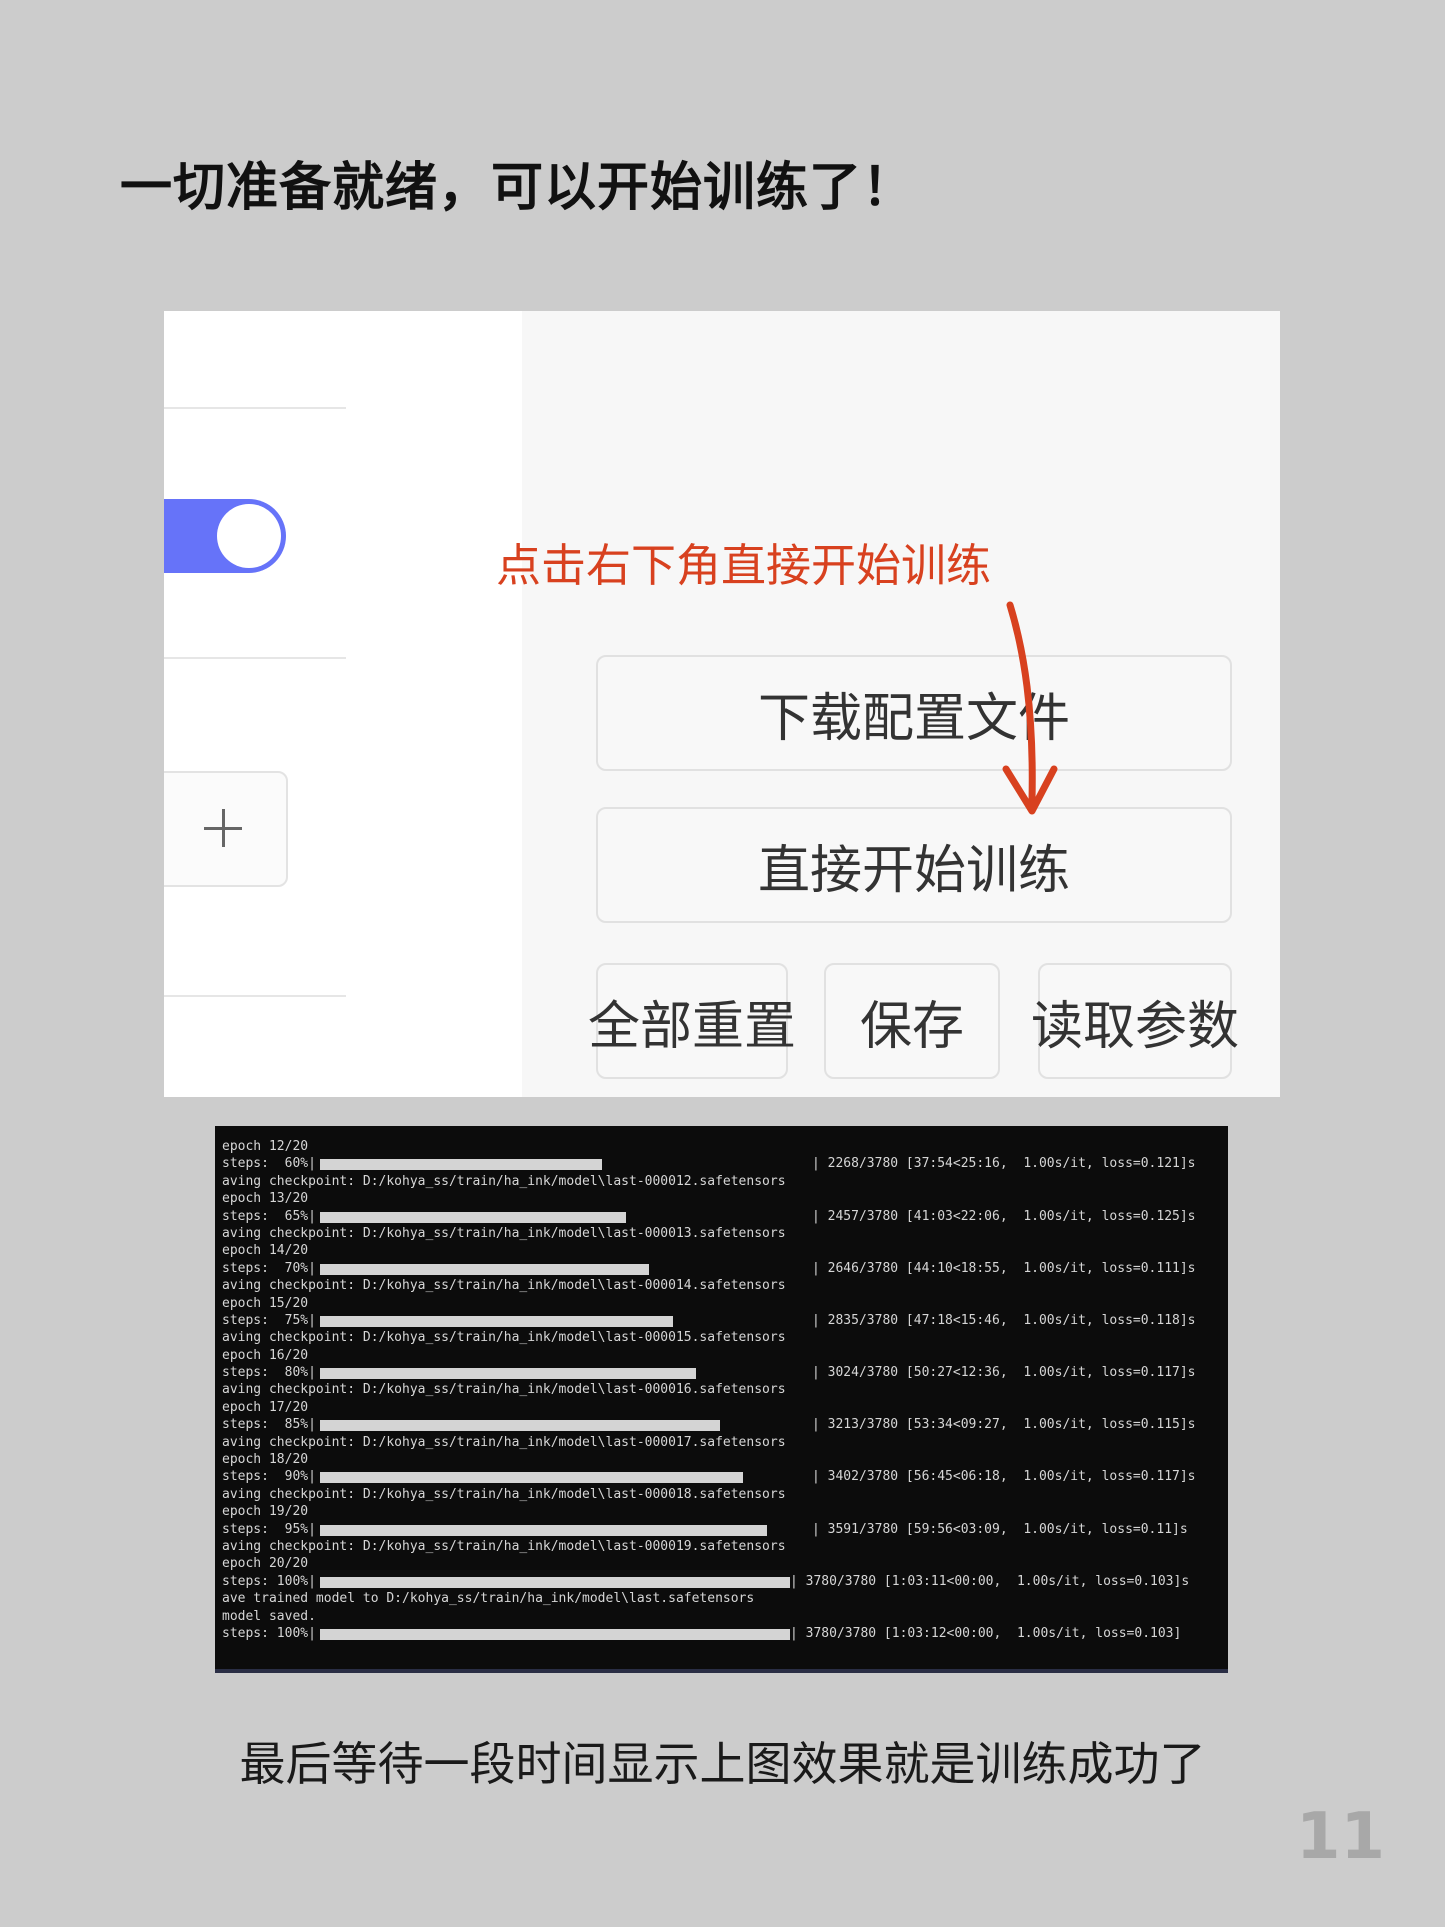  I want to click on download-config-button: 下载配置文件, so click(914, 713).